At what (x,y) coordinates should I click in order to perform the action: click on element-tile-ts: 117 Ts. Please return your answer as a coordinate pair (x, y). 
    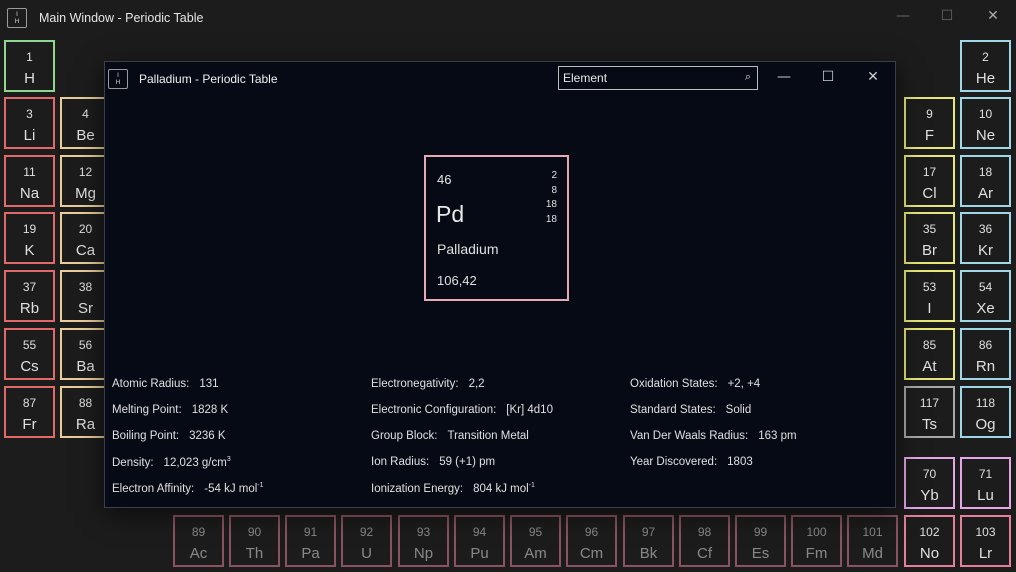
    Looking at the image, I should click on (929, 412).